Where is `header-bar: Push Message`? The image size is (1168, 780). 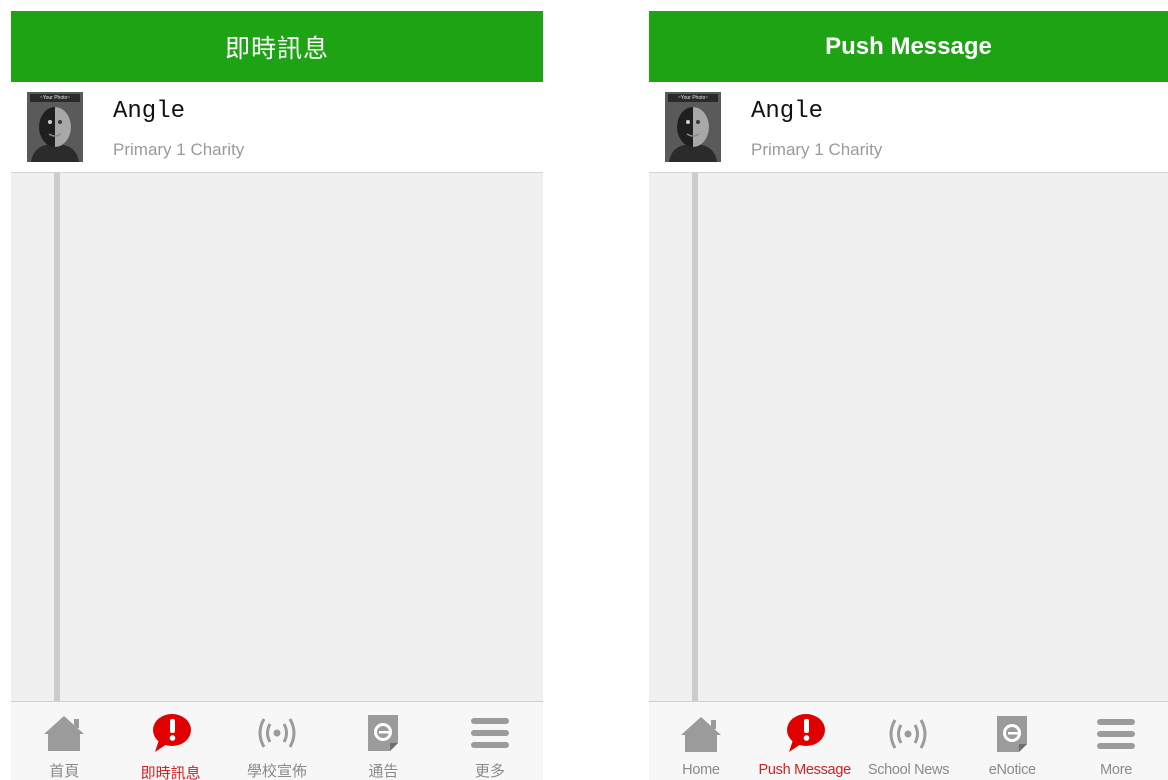
header-bar: Push Message is located at coordinates (908, 46).